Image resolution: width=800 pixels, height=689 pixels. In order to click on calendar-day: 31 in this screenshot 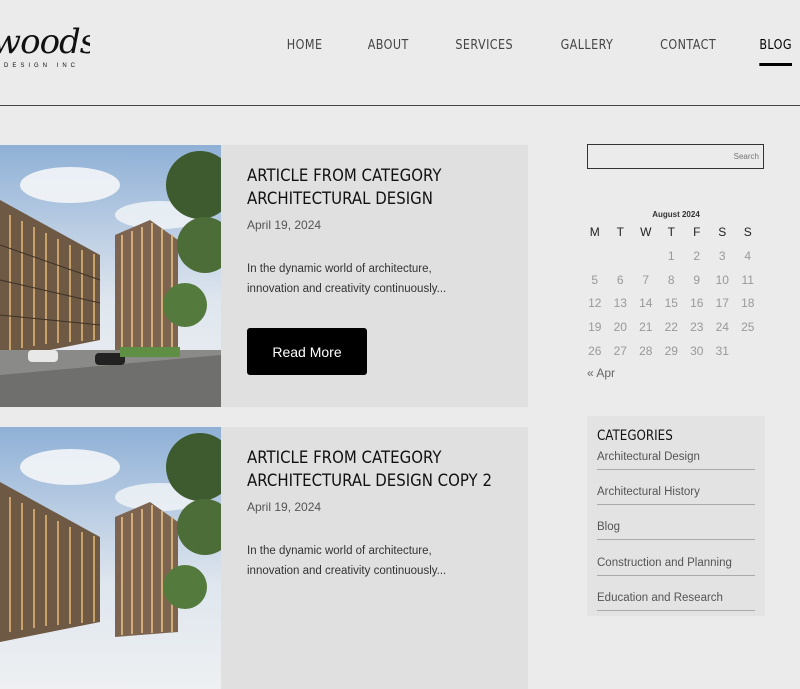, I will do `click(722, 351)`.